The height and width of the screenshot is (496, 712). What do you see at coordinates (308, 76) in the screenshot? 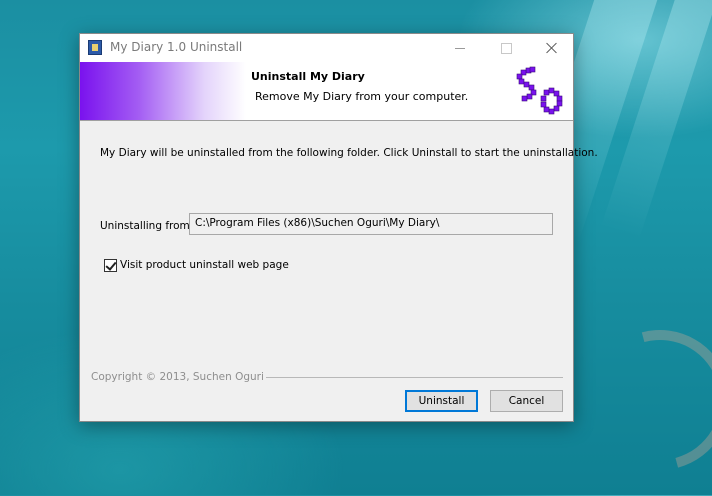
I see `header-title: Uninstall My Diary` at bounding box center [308, 76].